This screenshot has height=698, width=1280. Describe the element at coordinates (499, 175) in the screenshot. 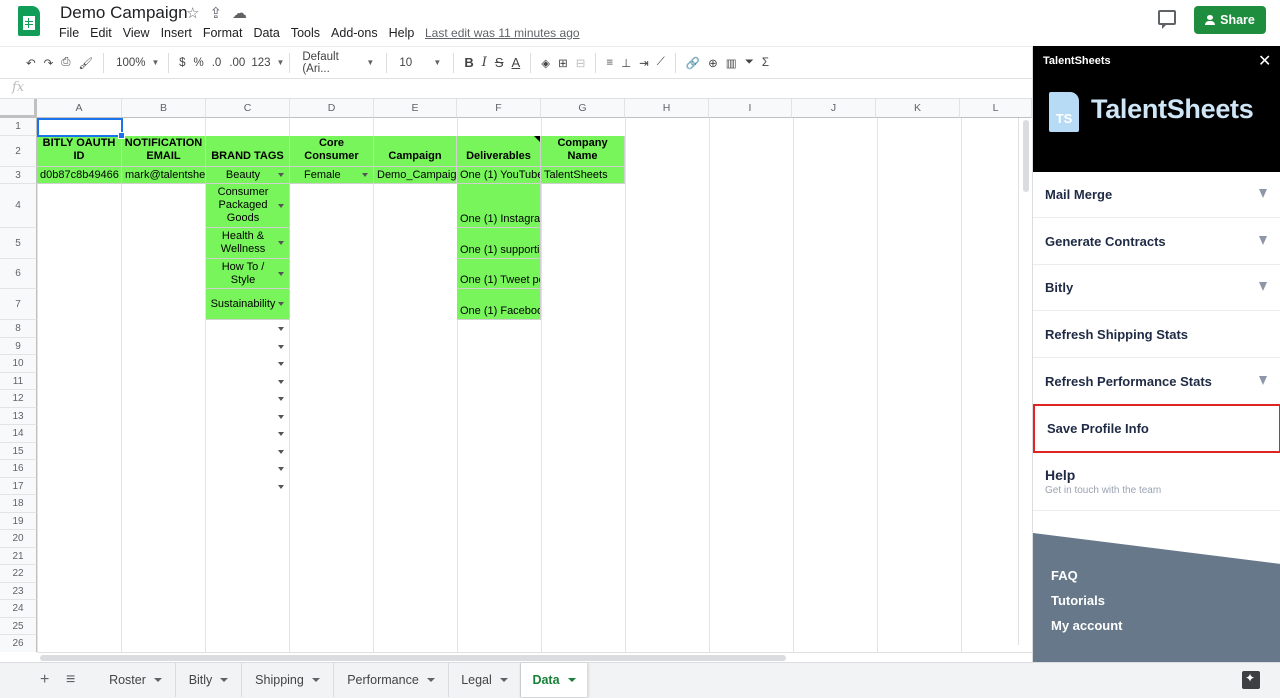

I see `cell-deliverable: One (1) YouTube` at that location.